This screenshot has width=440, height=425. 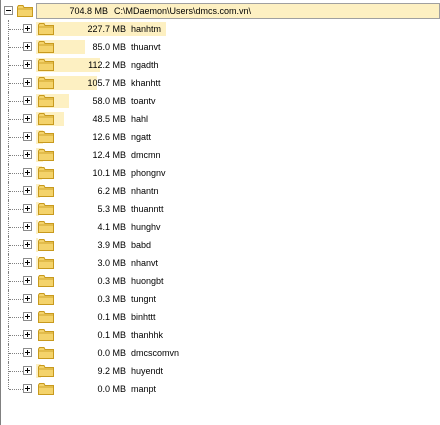 What do you see at coordinates (109, 47) in the screenshot?
I see `folder-size: 85.0 MB` at bounding box center [109, 47].